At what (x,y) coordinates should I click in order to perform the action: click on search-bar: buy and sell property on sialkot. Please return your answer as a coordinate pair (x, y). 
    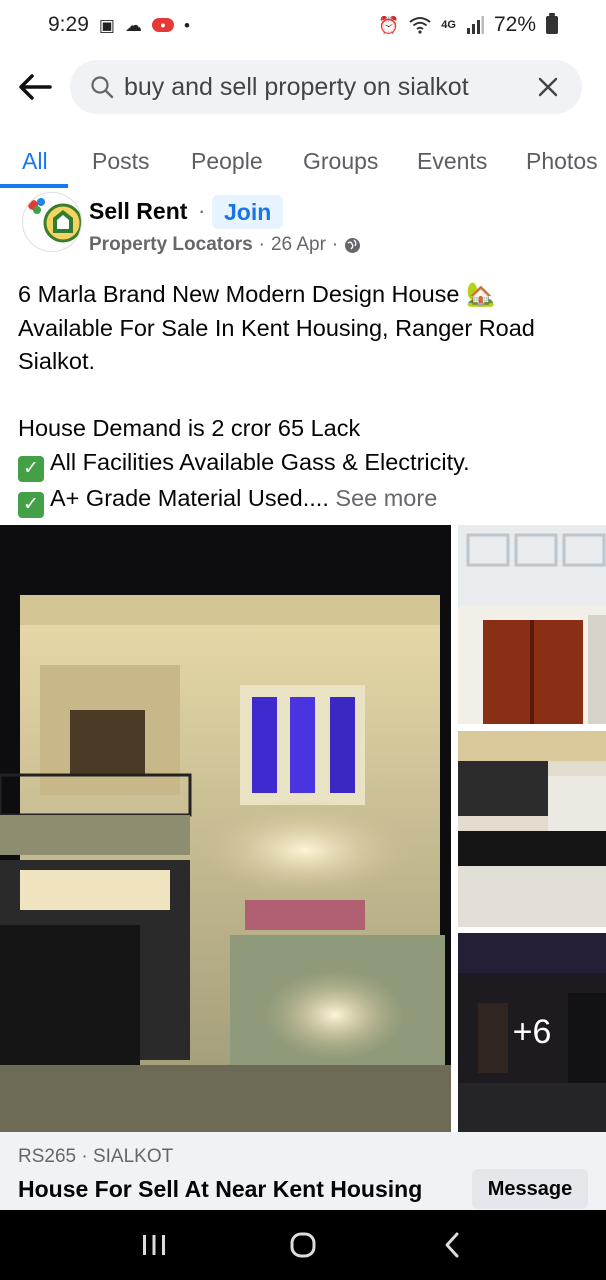
    Looking at the image, I should click on (326, 87).